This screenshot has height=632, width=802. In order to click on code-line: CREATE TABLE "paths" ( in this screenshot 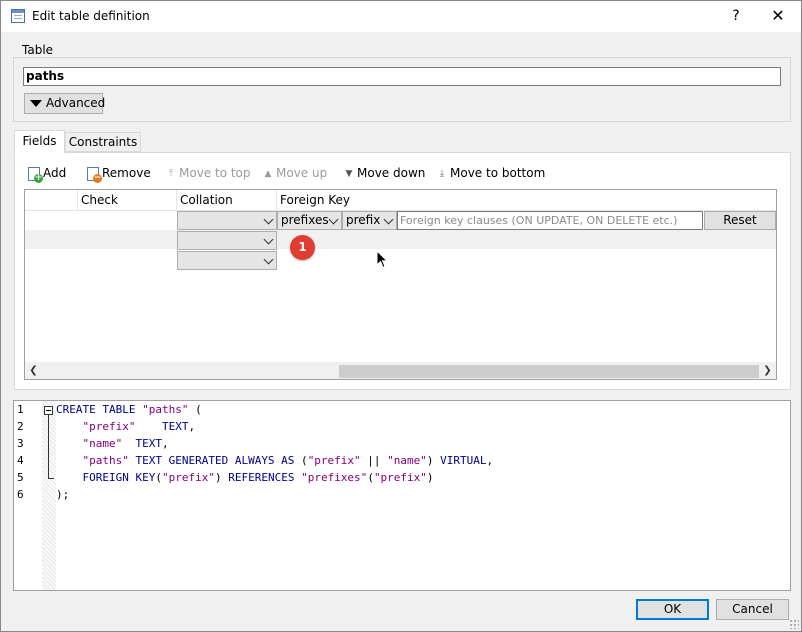, I will do `click(129, 409)`.